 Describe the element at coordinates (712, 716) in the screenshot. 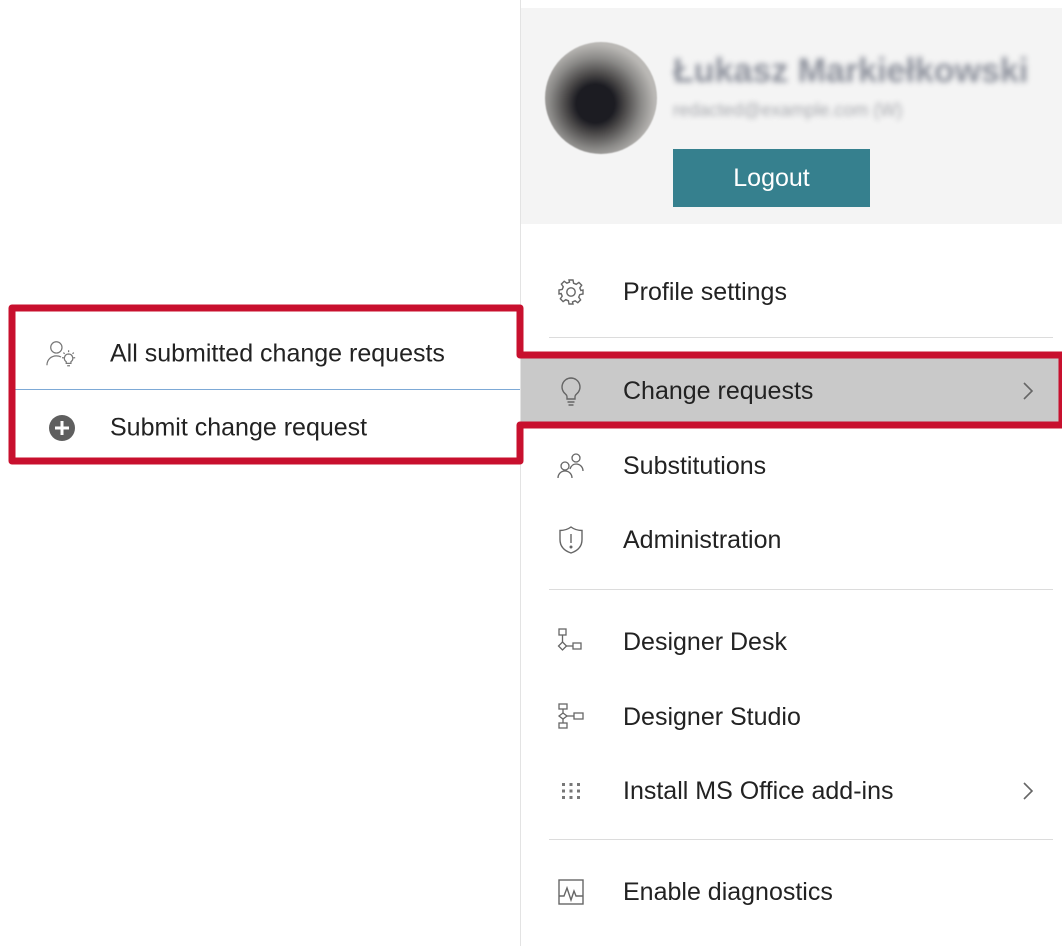

I see `menu-item-label: Designer Studio` at that location.